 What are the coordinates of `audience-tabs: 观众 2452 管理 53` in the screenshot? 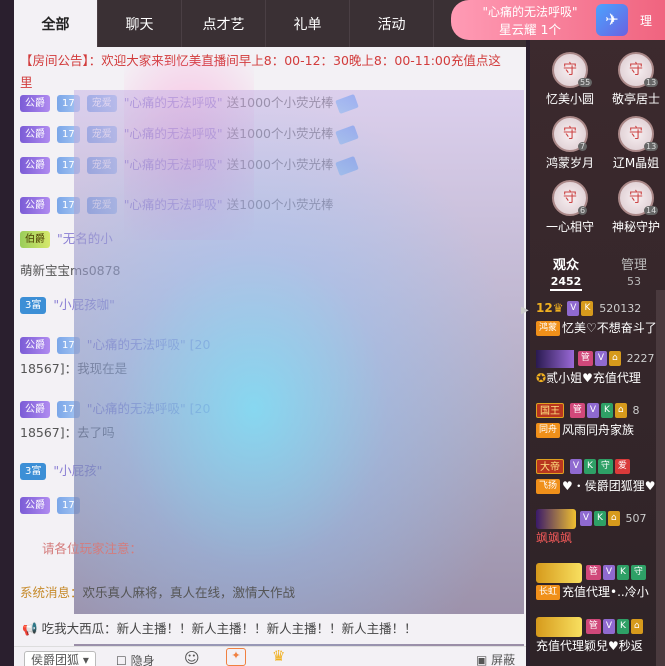 It's located at (597, 270).